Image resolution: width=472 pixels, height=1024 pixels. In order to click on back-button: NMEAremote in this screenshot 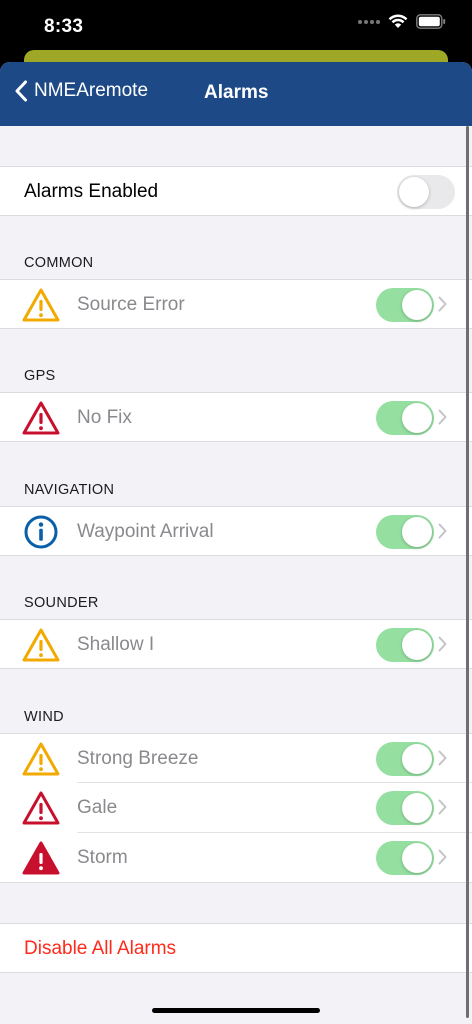, I will do `click(81, 91)`.